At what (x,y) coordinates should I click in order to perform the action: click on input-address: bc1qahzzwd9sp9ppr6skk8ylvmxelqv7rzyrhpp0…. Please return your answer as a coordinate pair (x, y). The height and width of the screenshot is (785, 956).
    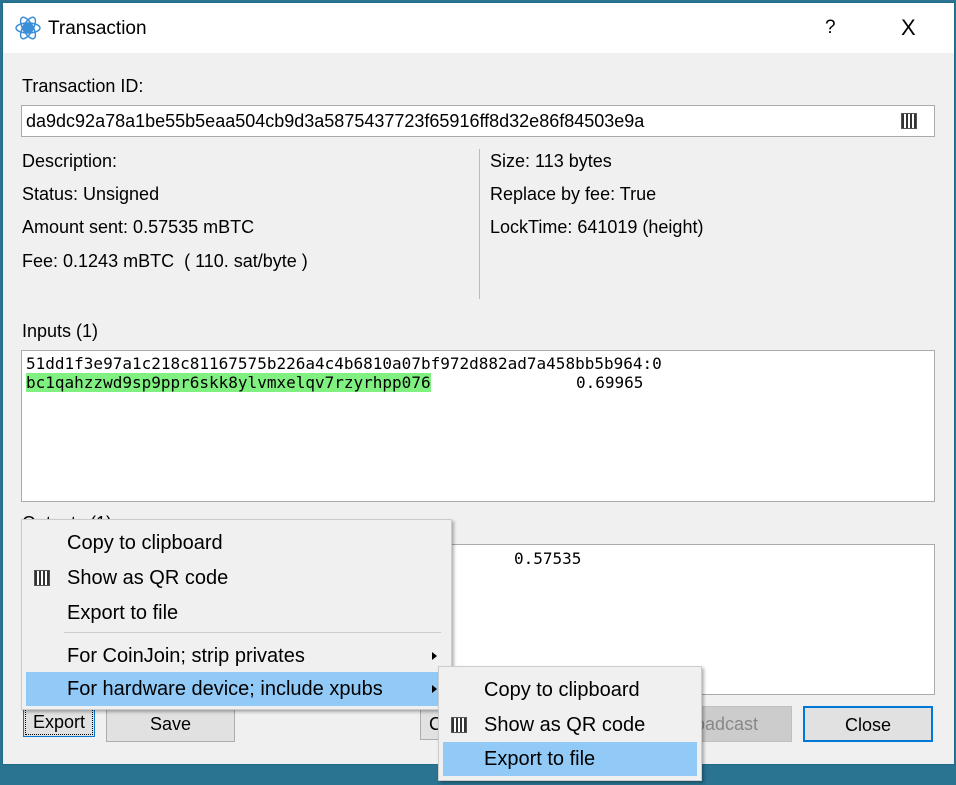
    Looking at the image, I should click on (228, 382).